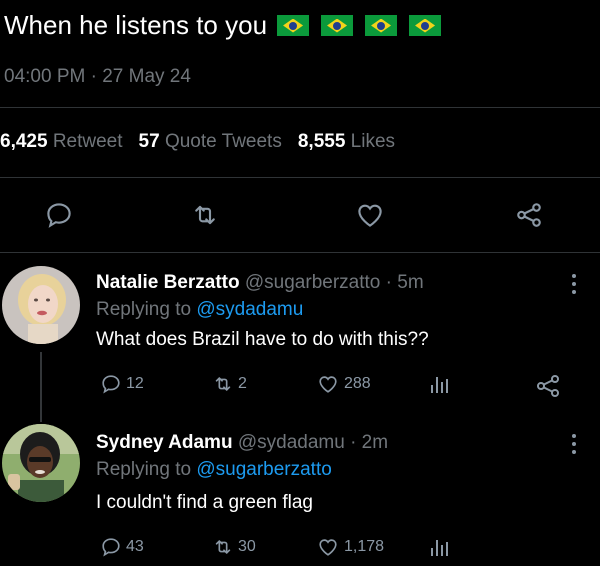  Describe the element at coordinates (146, 76) in the screenshot. I see `tweet-date: 27 May 24` at that location.